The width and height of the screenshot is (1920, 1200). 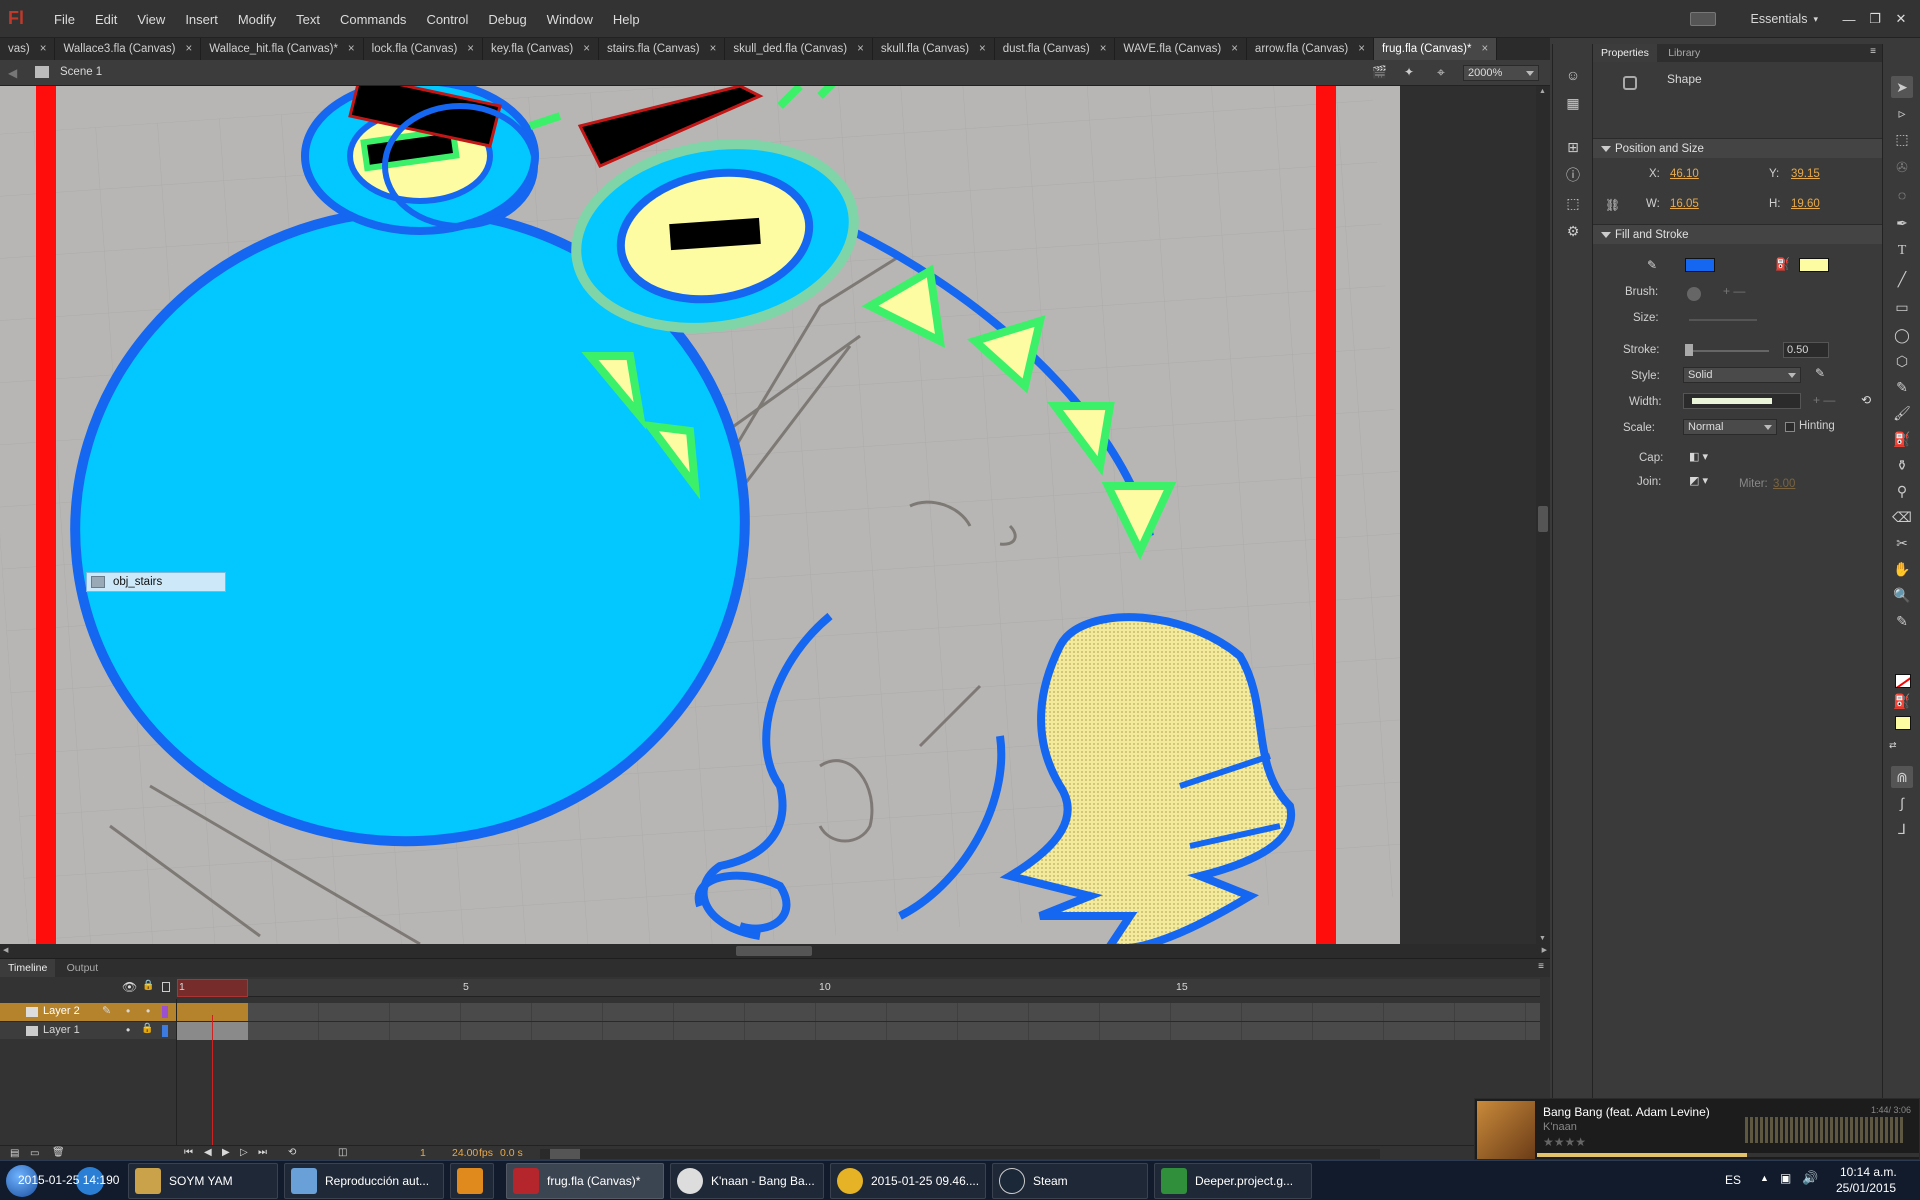 I want to click on document-tab: vas) ×, so click(x=28, y=49).